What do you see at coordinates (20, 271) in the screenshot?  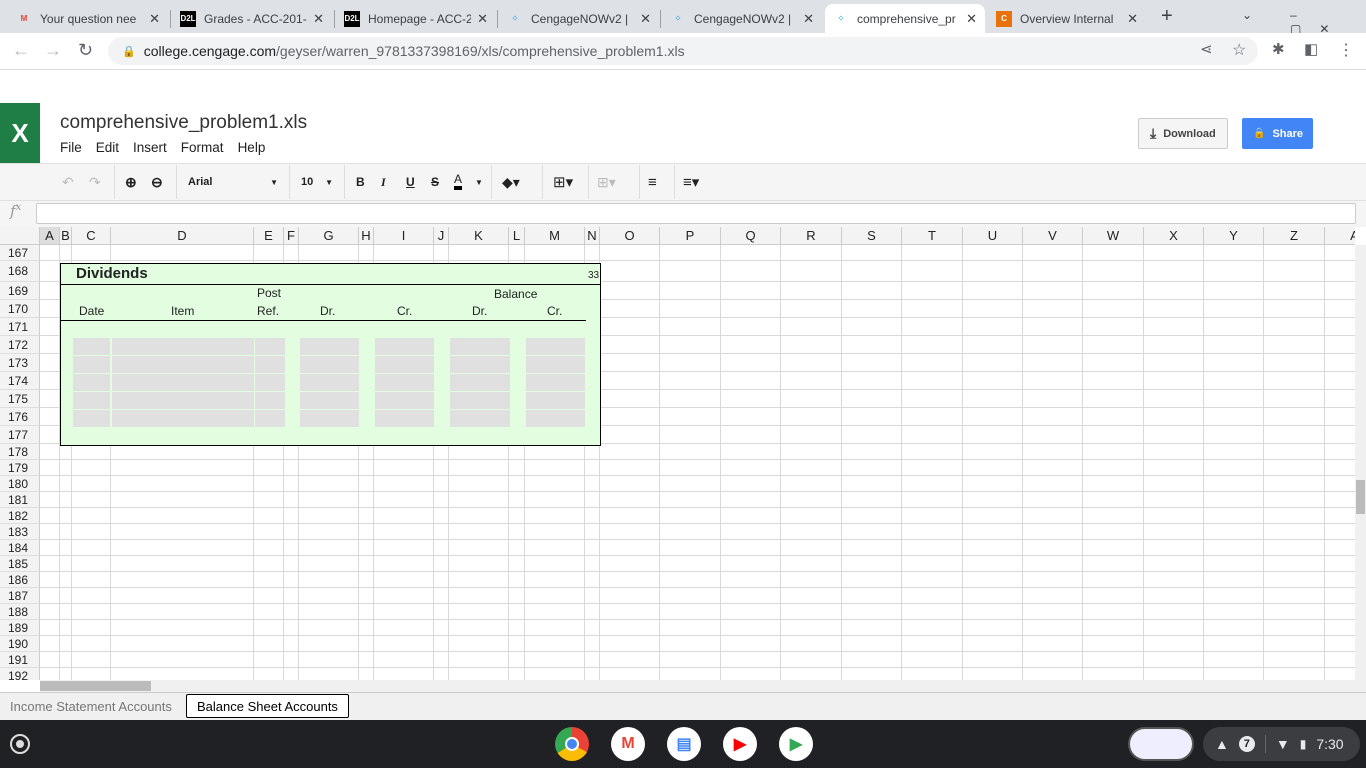 I see `row-header: 168` at bounding box center [20, 271].